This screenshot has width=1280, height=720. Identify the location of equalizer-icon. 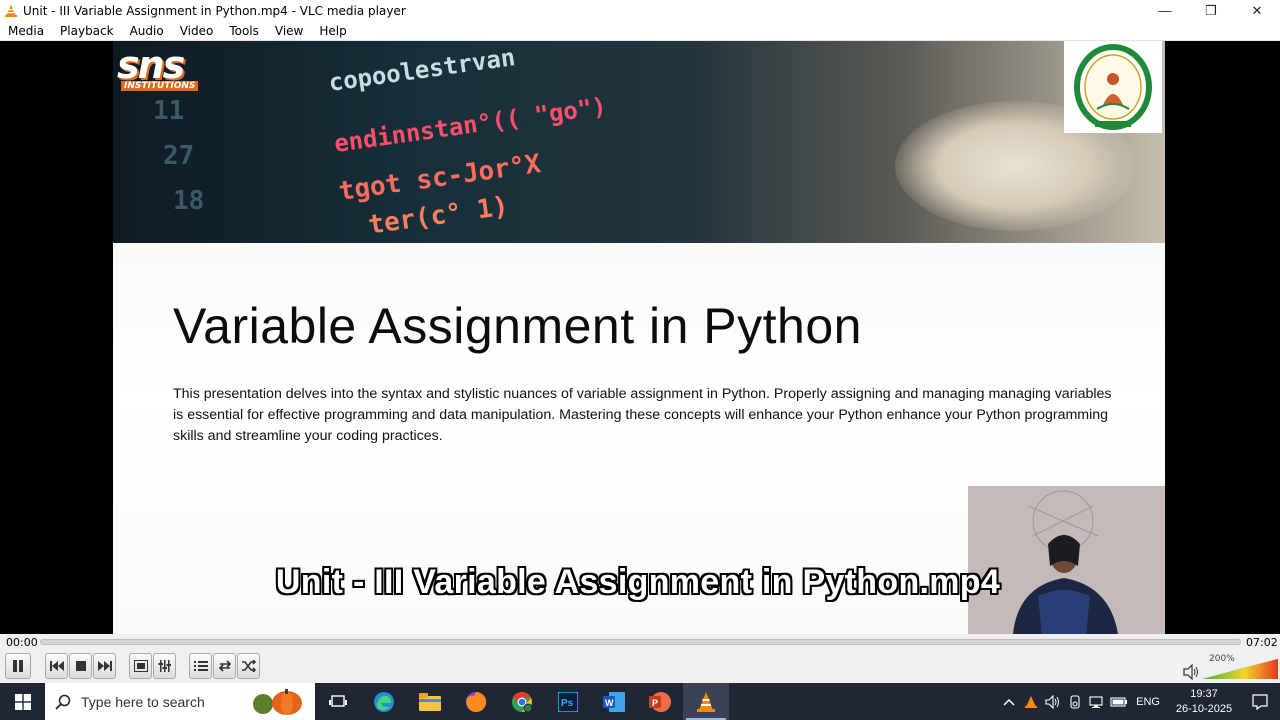
(164, 666).